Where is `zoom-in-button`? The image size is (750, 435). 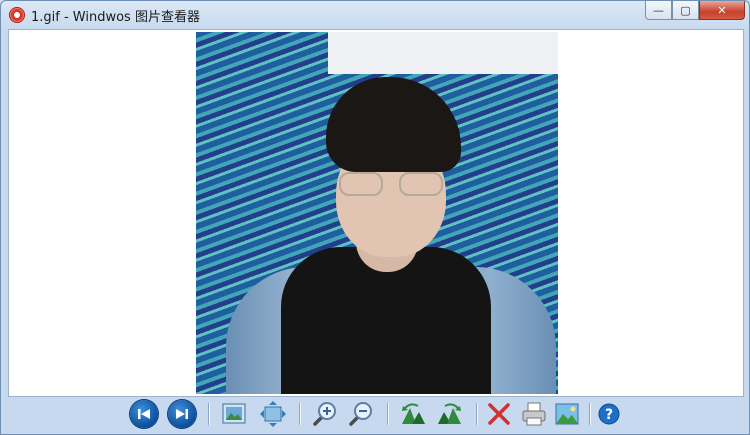
zoom-in-button is located at coordinates (325, 414).